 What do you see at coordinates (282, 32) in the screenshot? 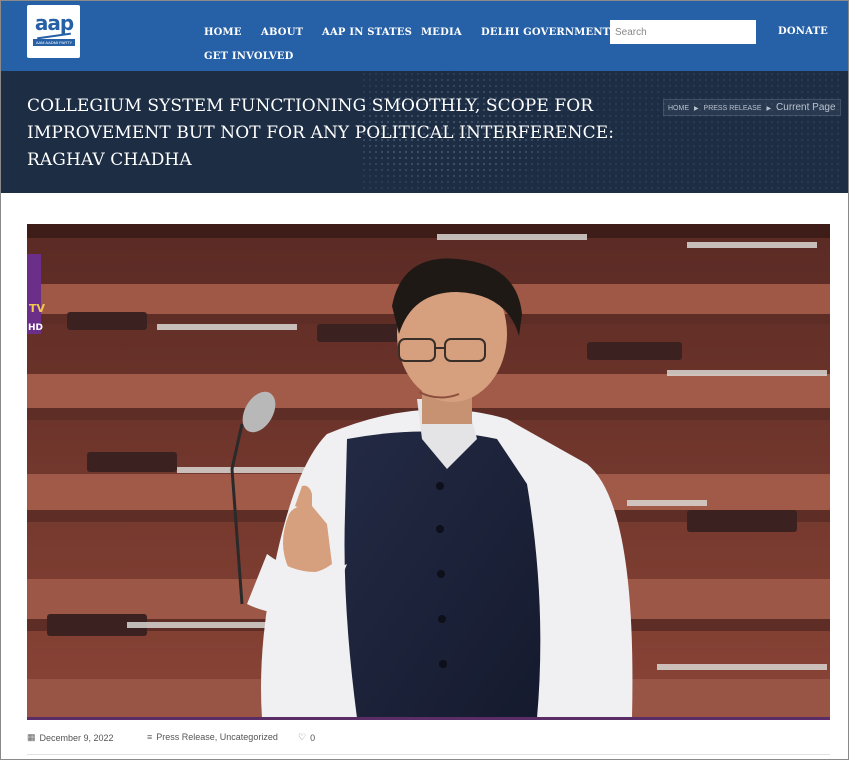
I see `nav-about: ABOUT` at bounding box center [282, 32].